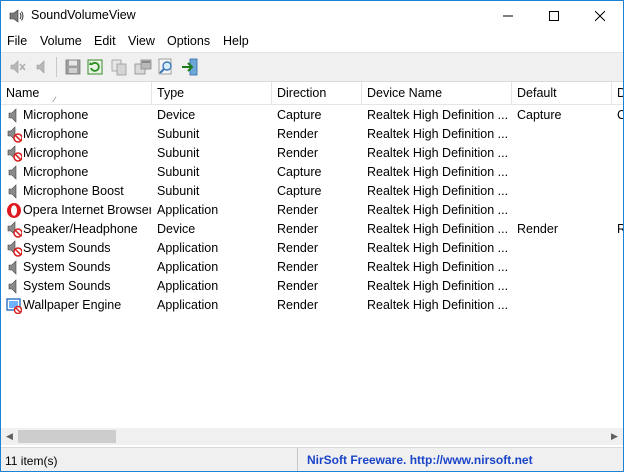 This screenshot has height=472, width=624. What do you see at coordinates (614, 436) in the screenshot?
I see `scroll-right-button: ▶` at bounding box center [614, 436].